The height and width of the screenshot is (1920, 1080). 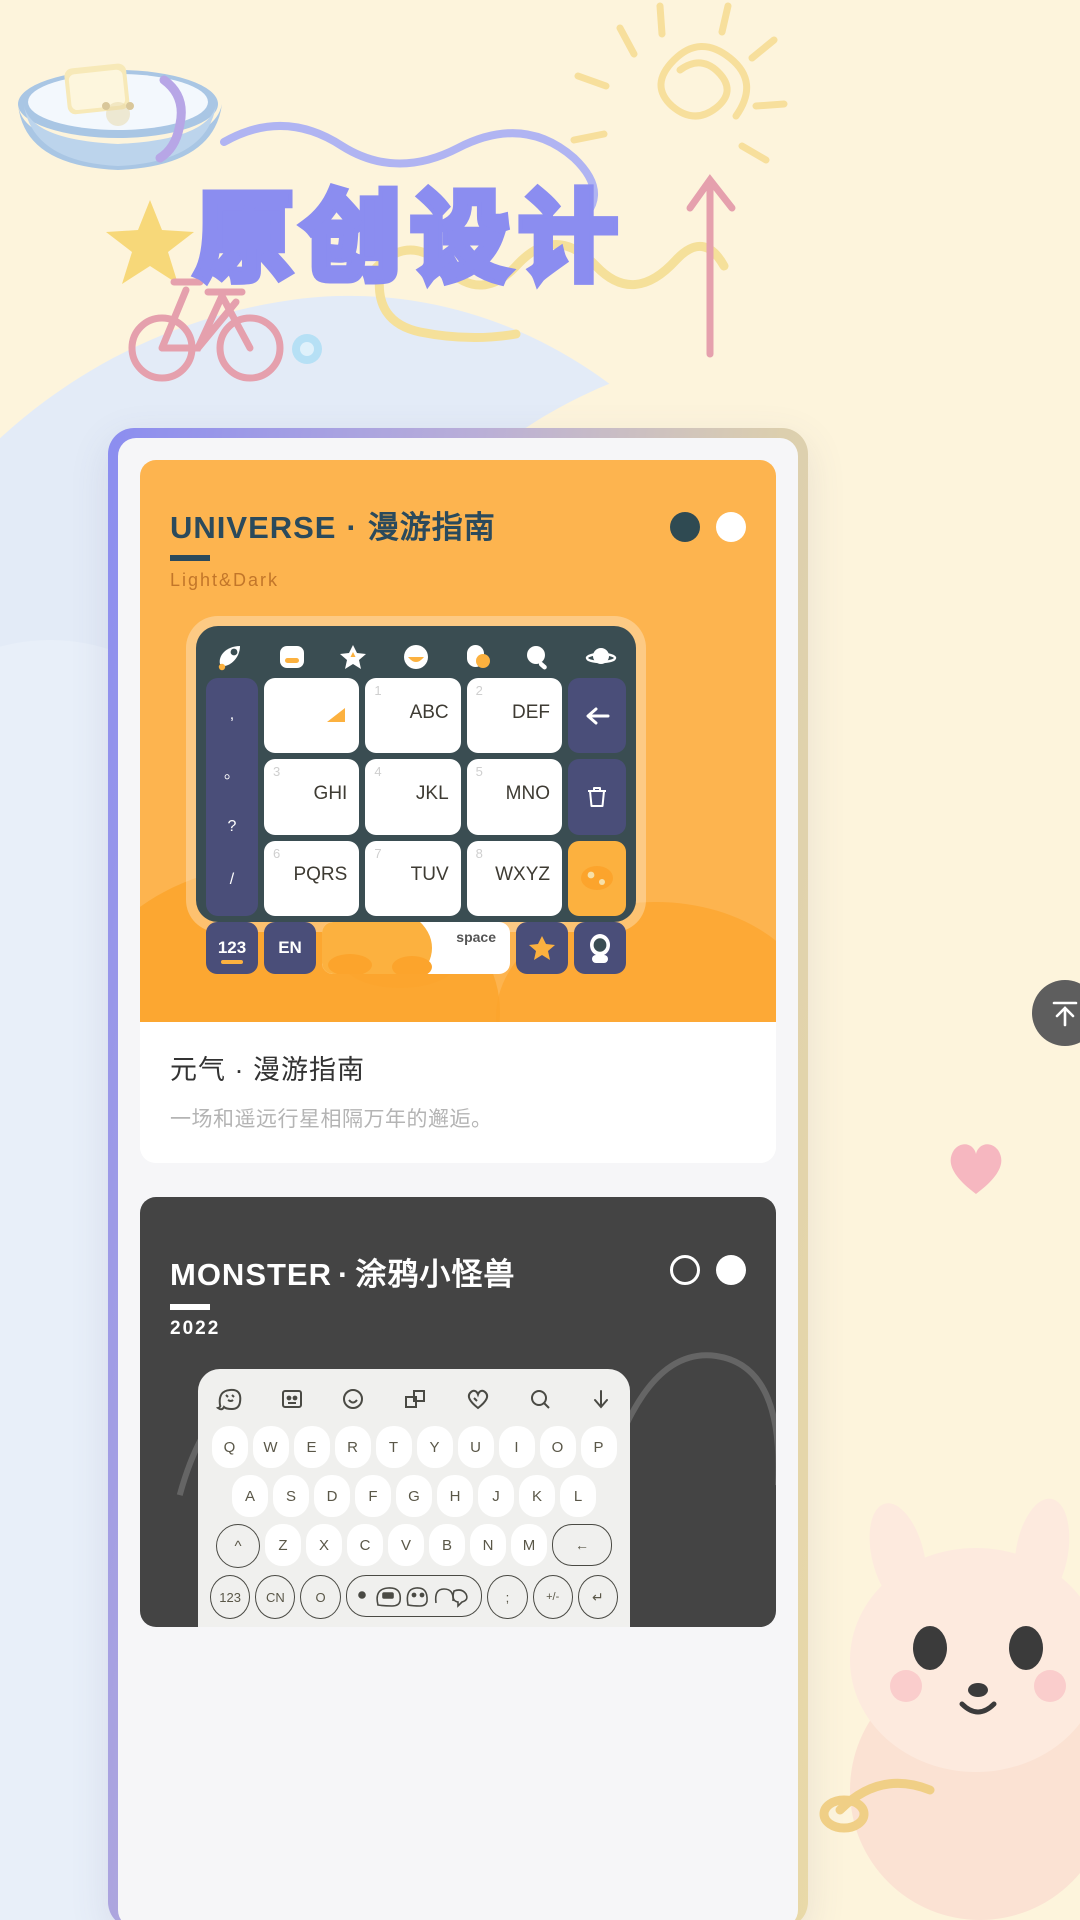 I want to click on key-mno: 5 MNO, so click(x=514, y=797).